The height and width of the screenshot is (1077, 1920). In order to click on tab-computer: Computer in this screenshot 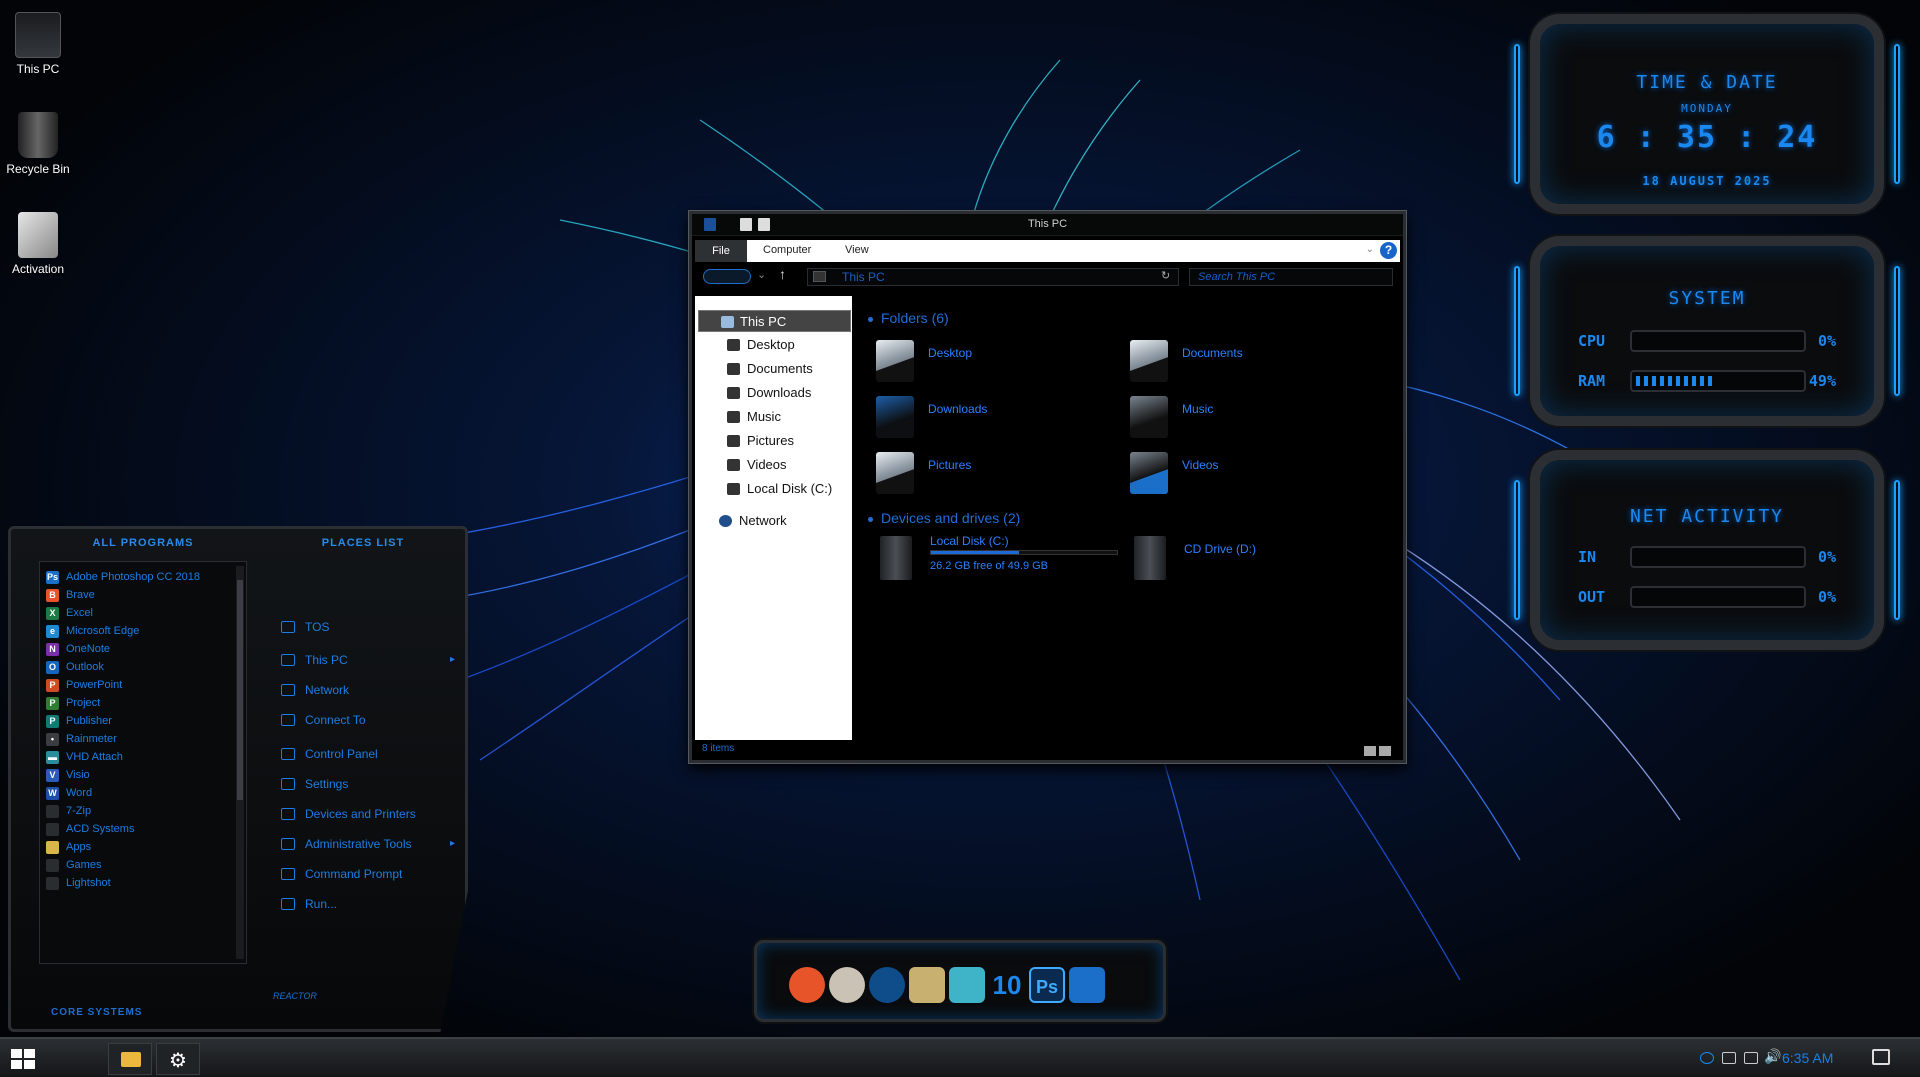, I will do `click(787, 250)`.